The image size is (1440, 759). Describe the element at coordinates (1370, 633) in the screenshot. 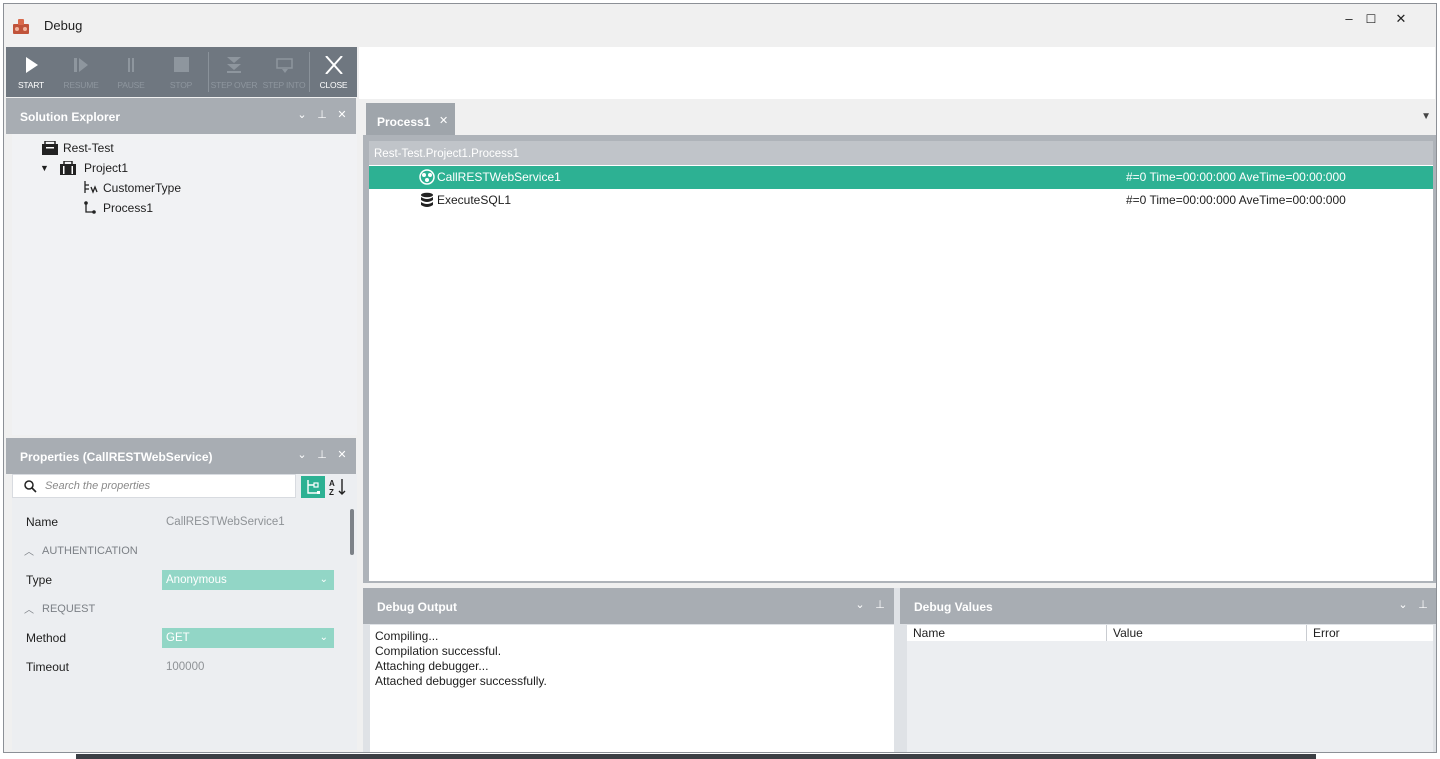

I see `column-header-error: Error` at that location.